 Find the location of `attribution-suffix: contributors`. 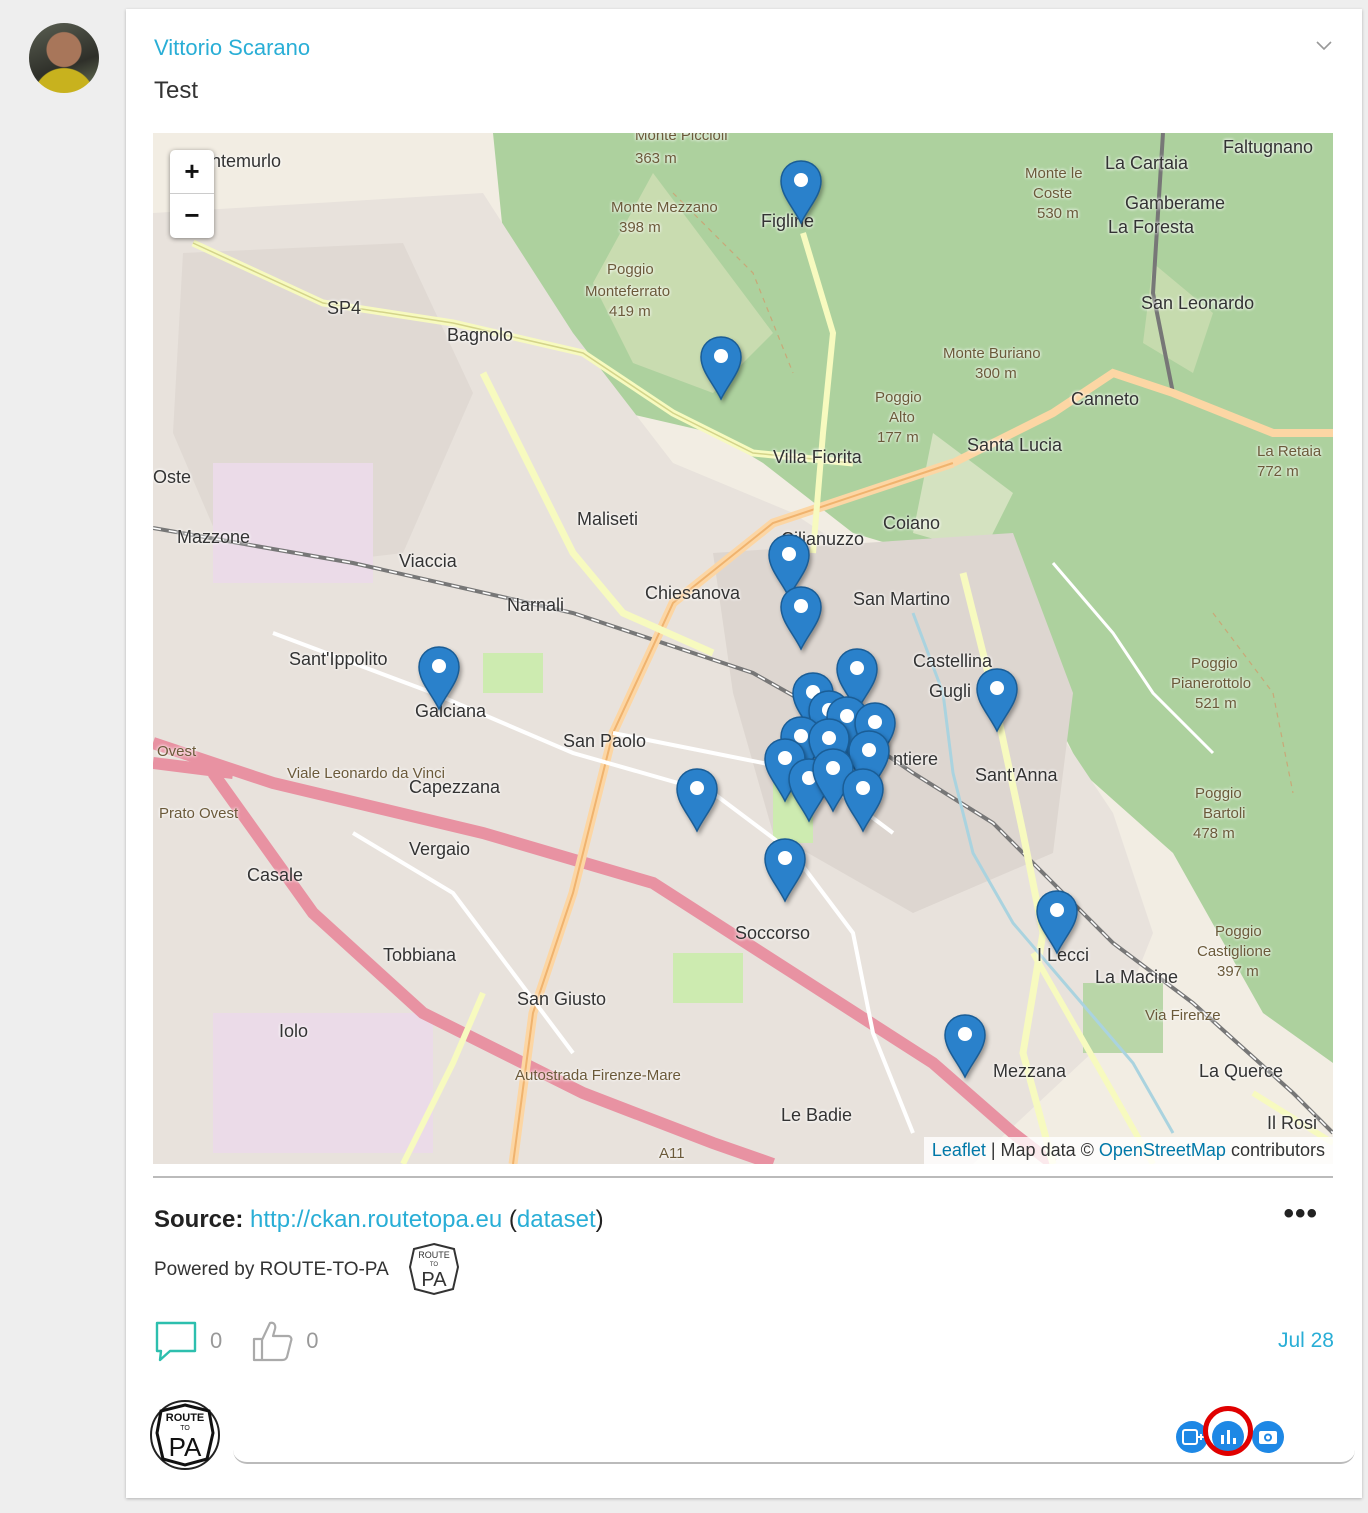

attribution-suffix: contributors is located at coordinates (1275, 1150).